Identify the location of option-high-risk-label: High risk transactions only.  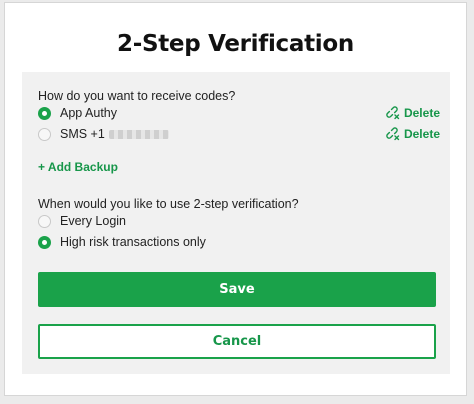
(133, 242).